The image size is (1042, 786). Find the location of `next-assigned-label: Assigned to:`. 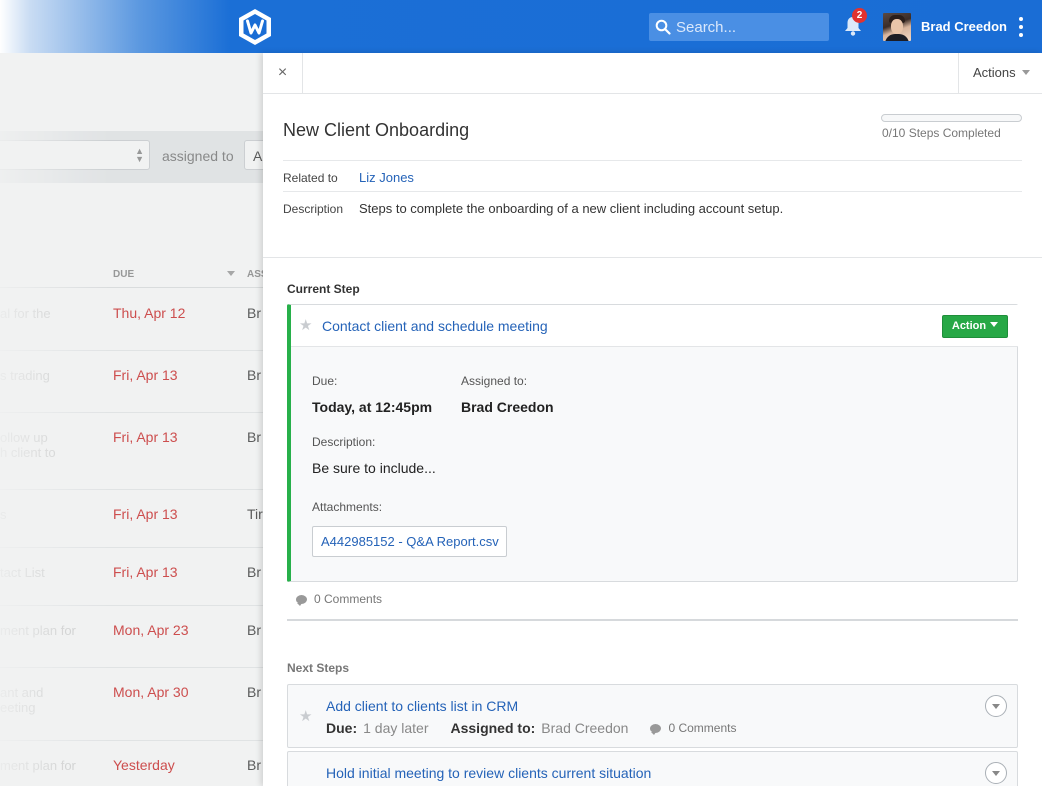

next-assigned-label: Assigned to: is located at coordinates (493, 728).